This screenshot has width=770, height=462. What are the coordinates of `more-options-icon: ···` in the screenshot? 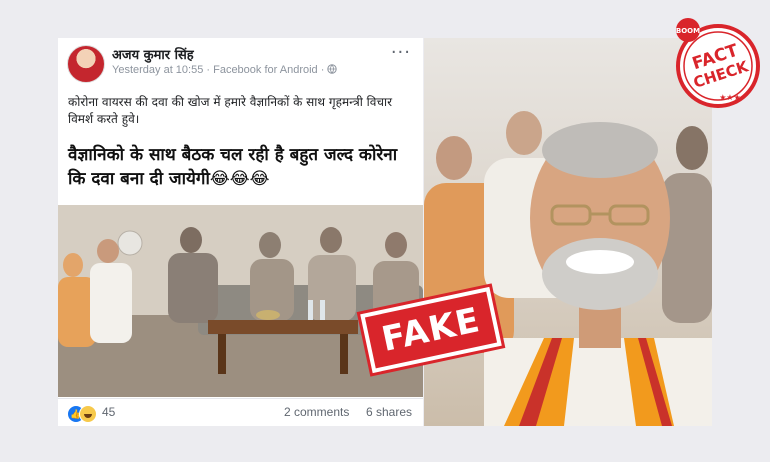 It's located at (401, 53).